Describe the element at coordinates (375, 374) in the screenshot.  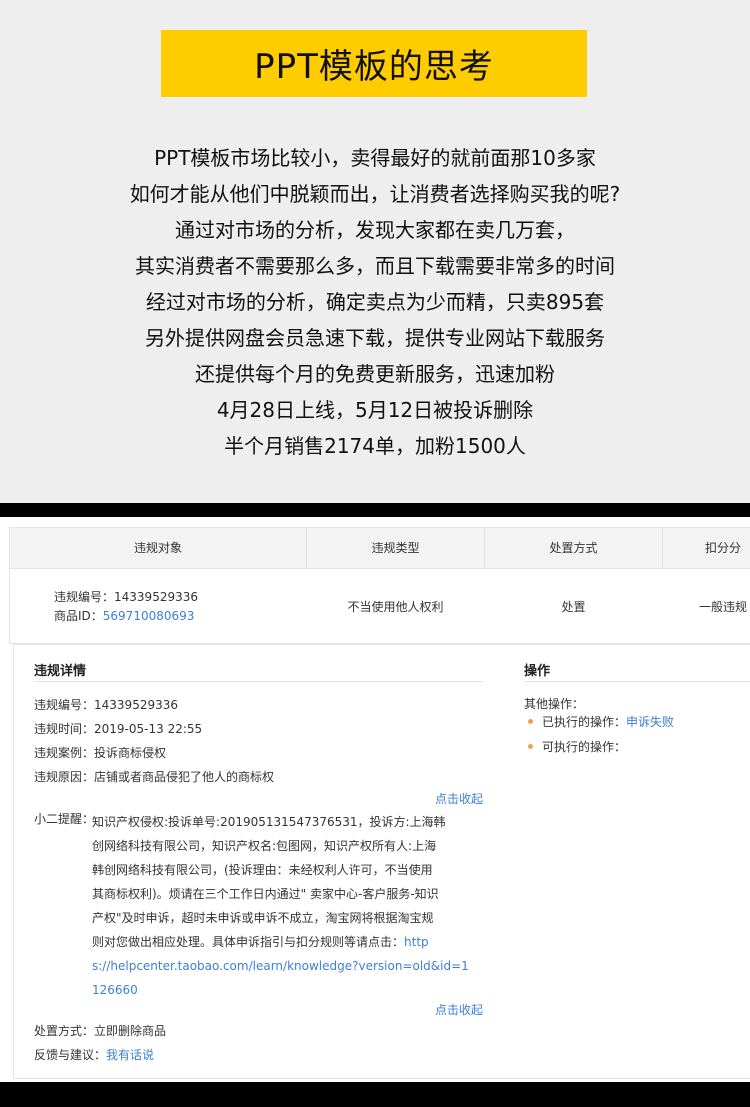
I see `story-line: 还提供每个月的免费更新服务，迅速加粉` at that location.